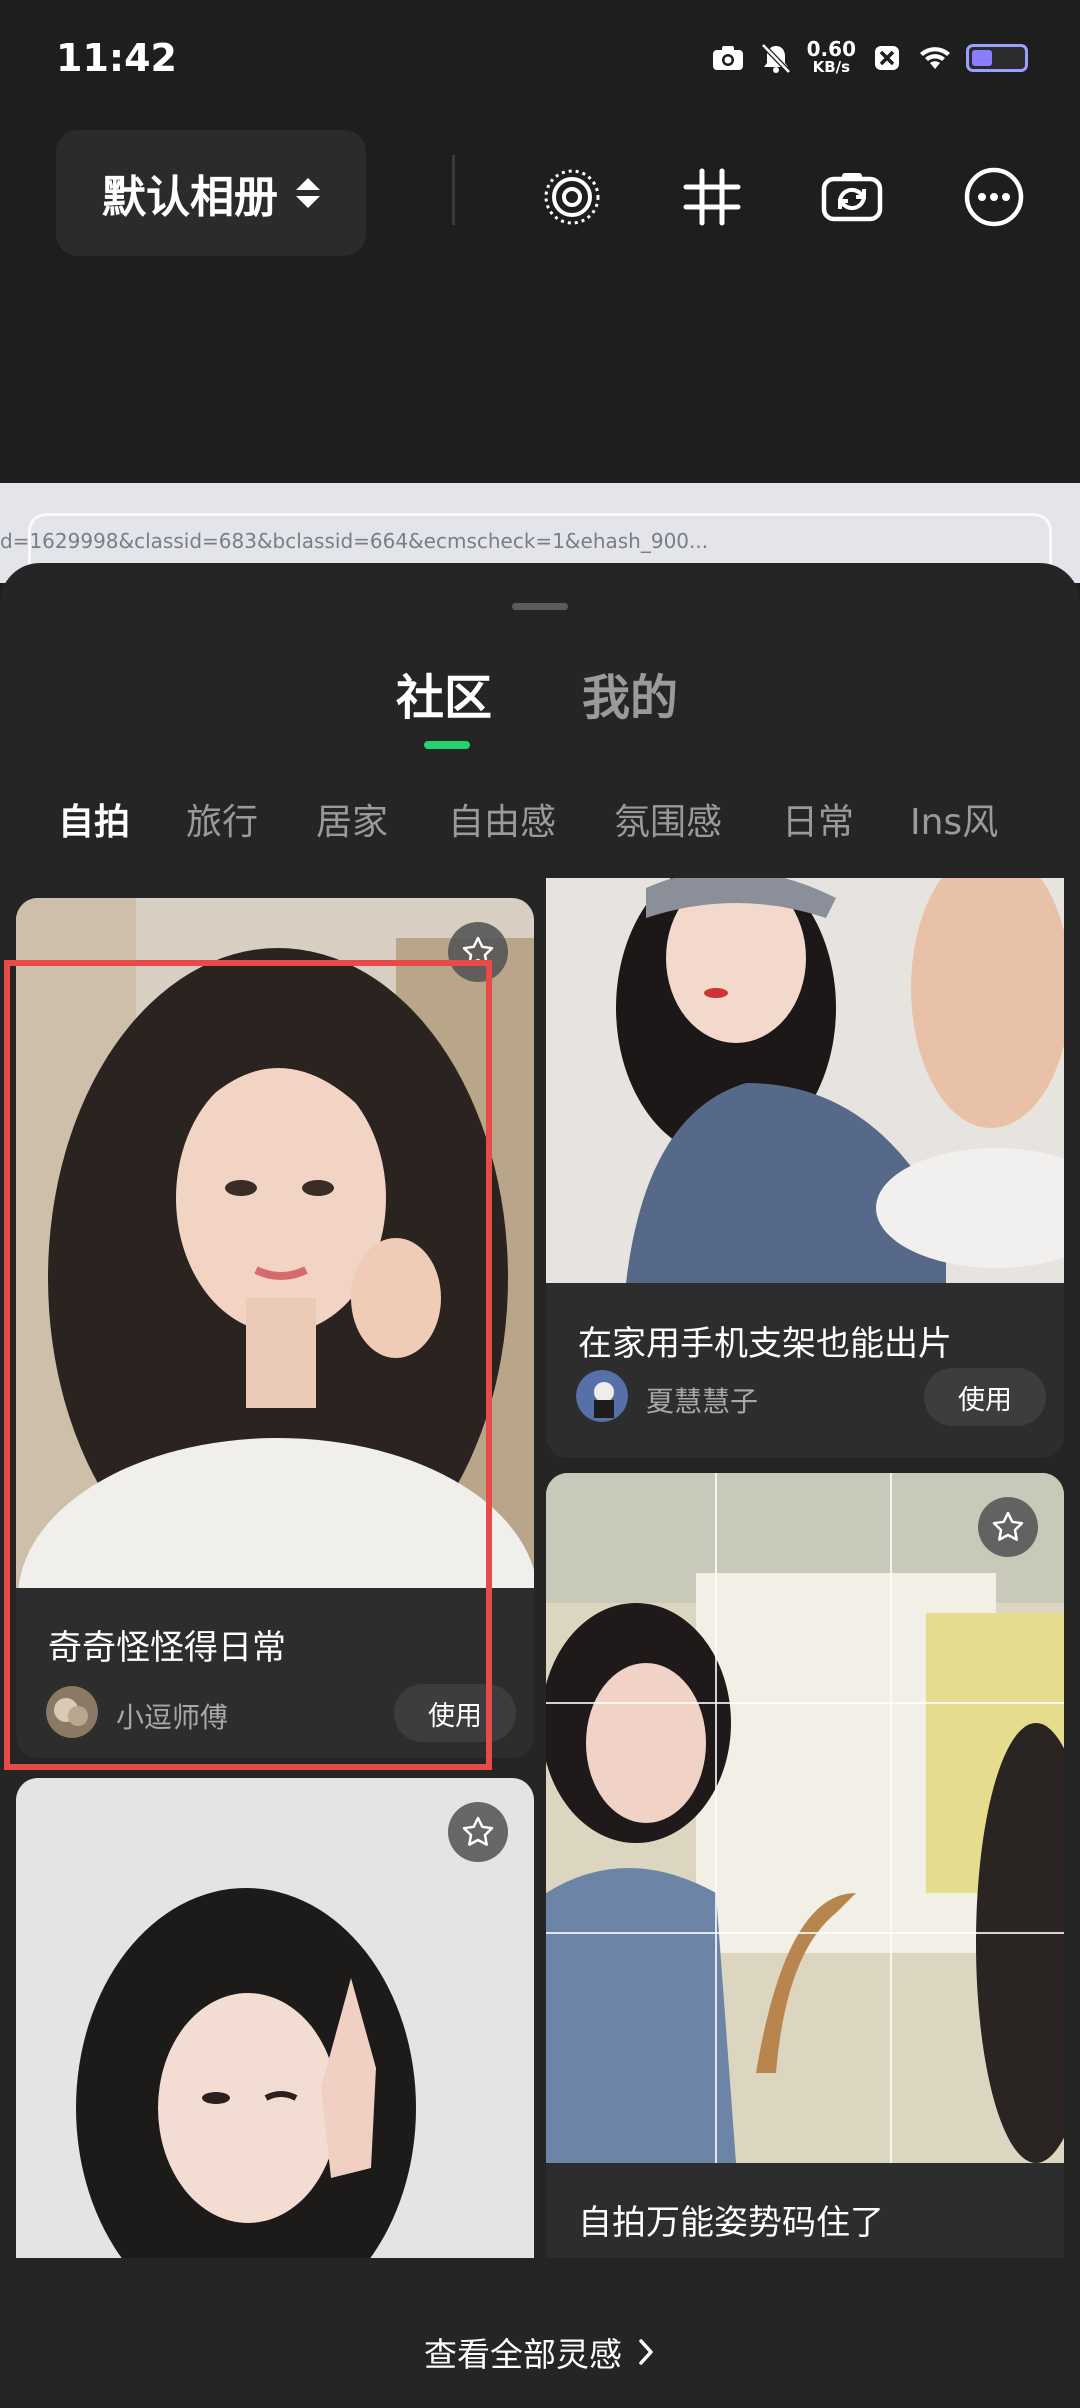 This screenshot has width=1080, height=2408. I want to click on grid-icon, so click(712, 197).